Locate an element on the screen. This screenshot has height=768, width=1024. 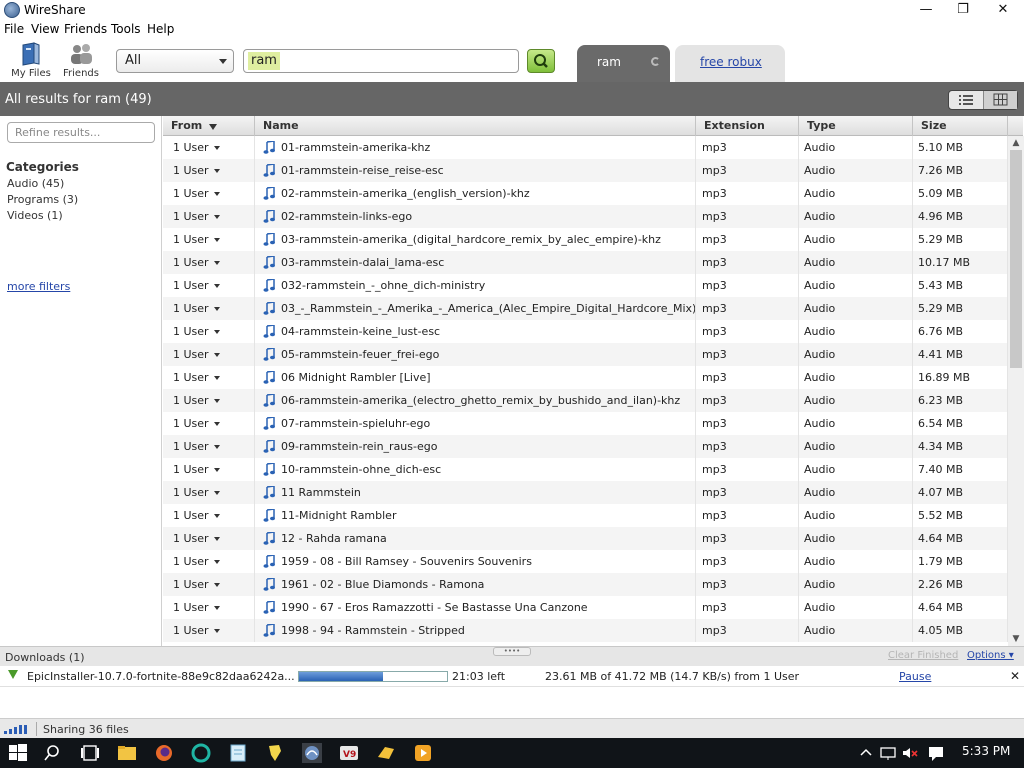
menu-view: View is located at coordinates (45, 29).